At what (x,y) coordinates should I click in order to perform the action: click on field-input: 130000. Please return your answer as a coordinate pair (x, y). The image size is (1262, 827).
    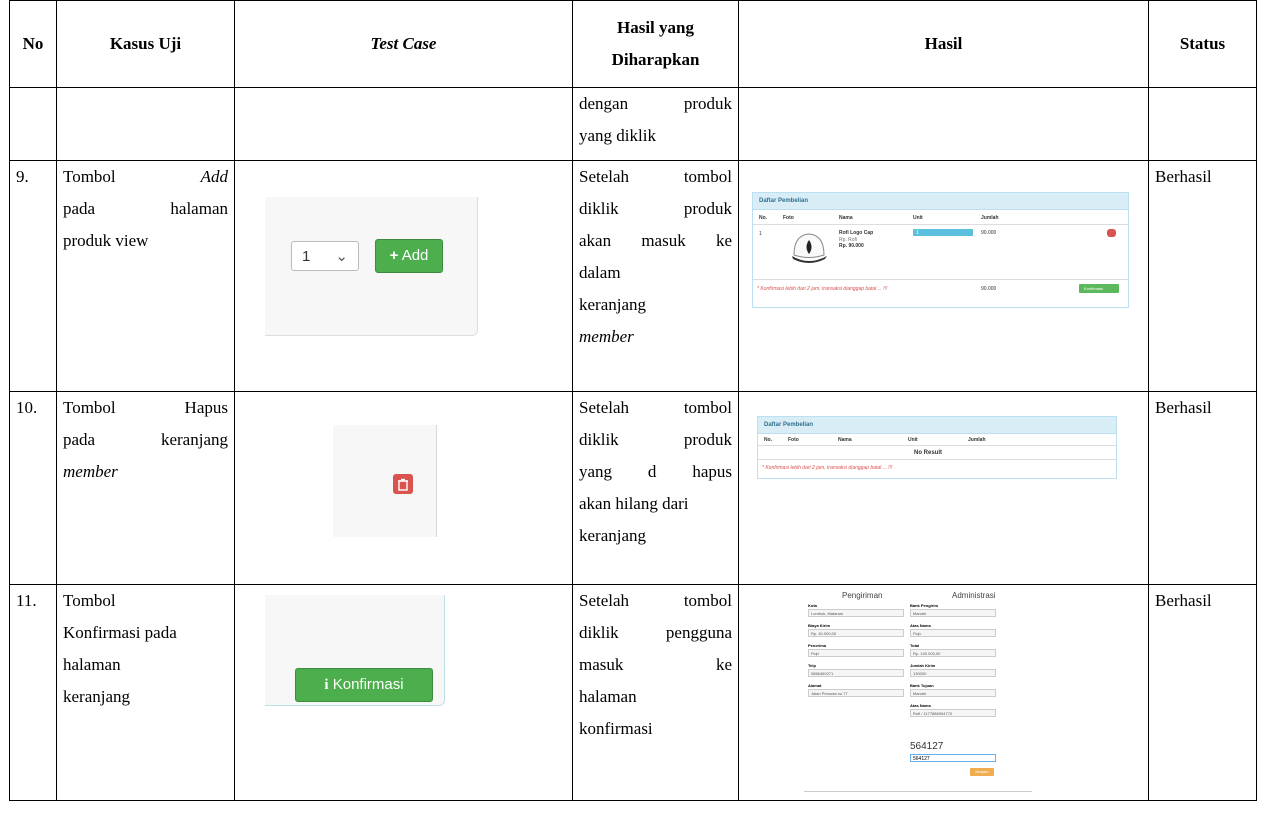
    Looking at the image, I should click on (953, 673).